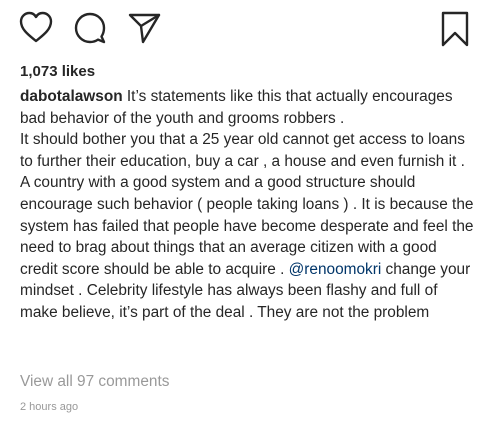  I want to click on post-action-bar, so click(245, 28).